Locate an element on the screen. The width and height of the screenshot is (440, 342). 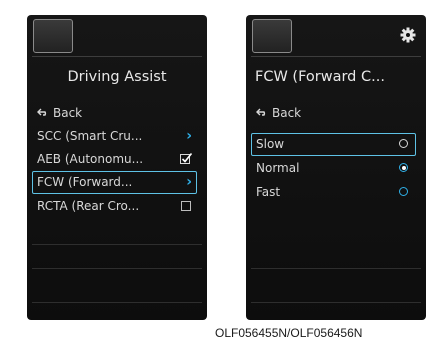
figure-caption: OLF056455N/OLF056456N is located at coordinates (289, 333).